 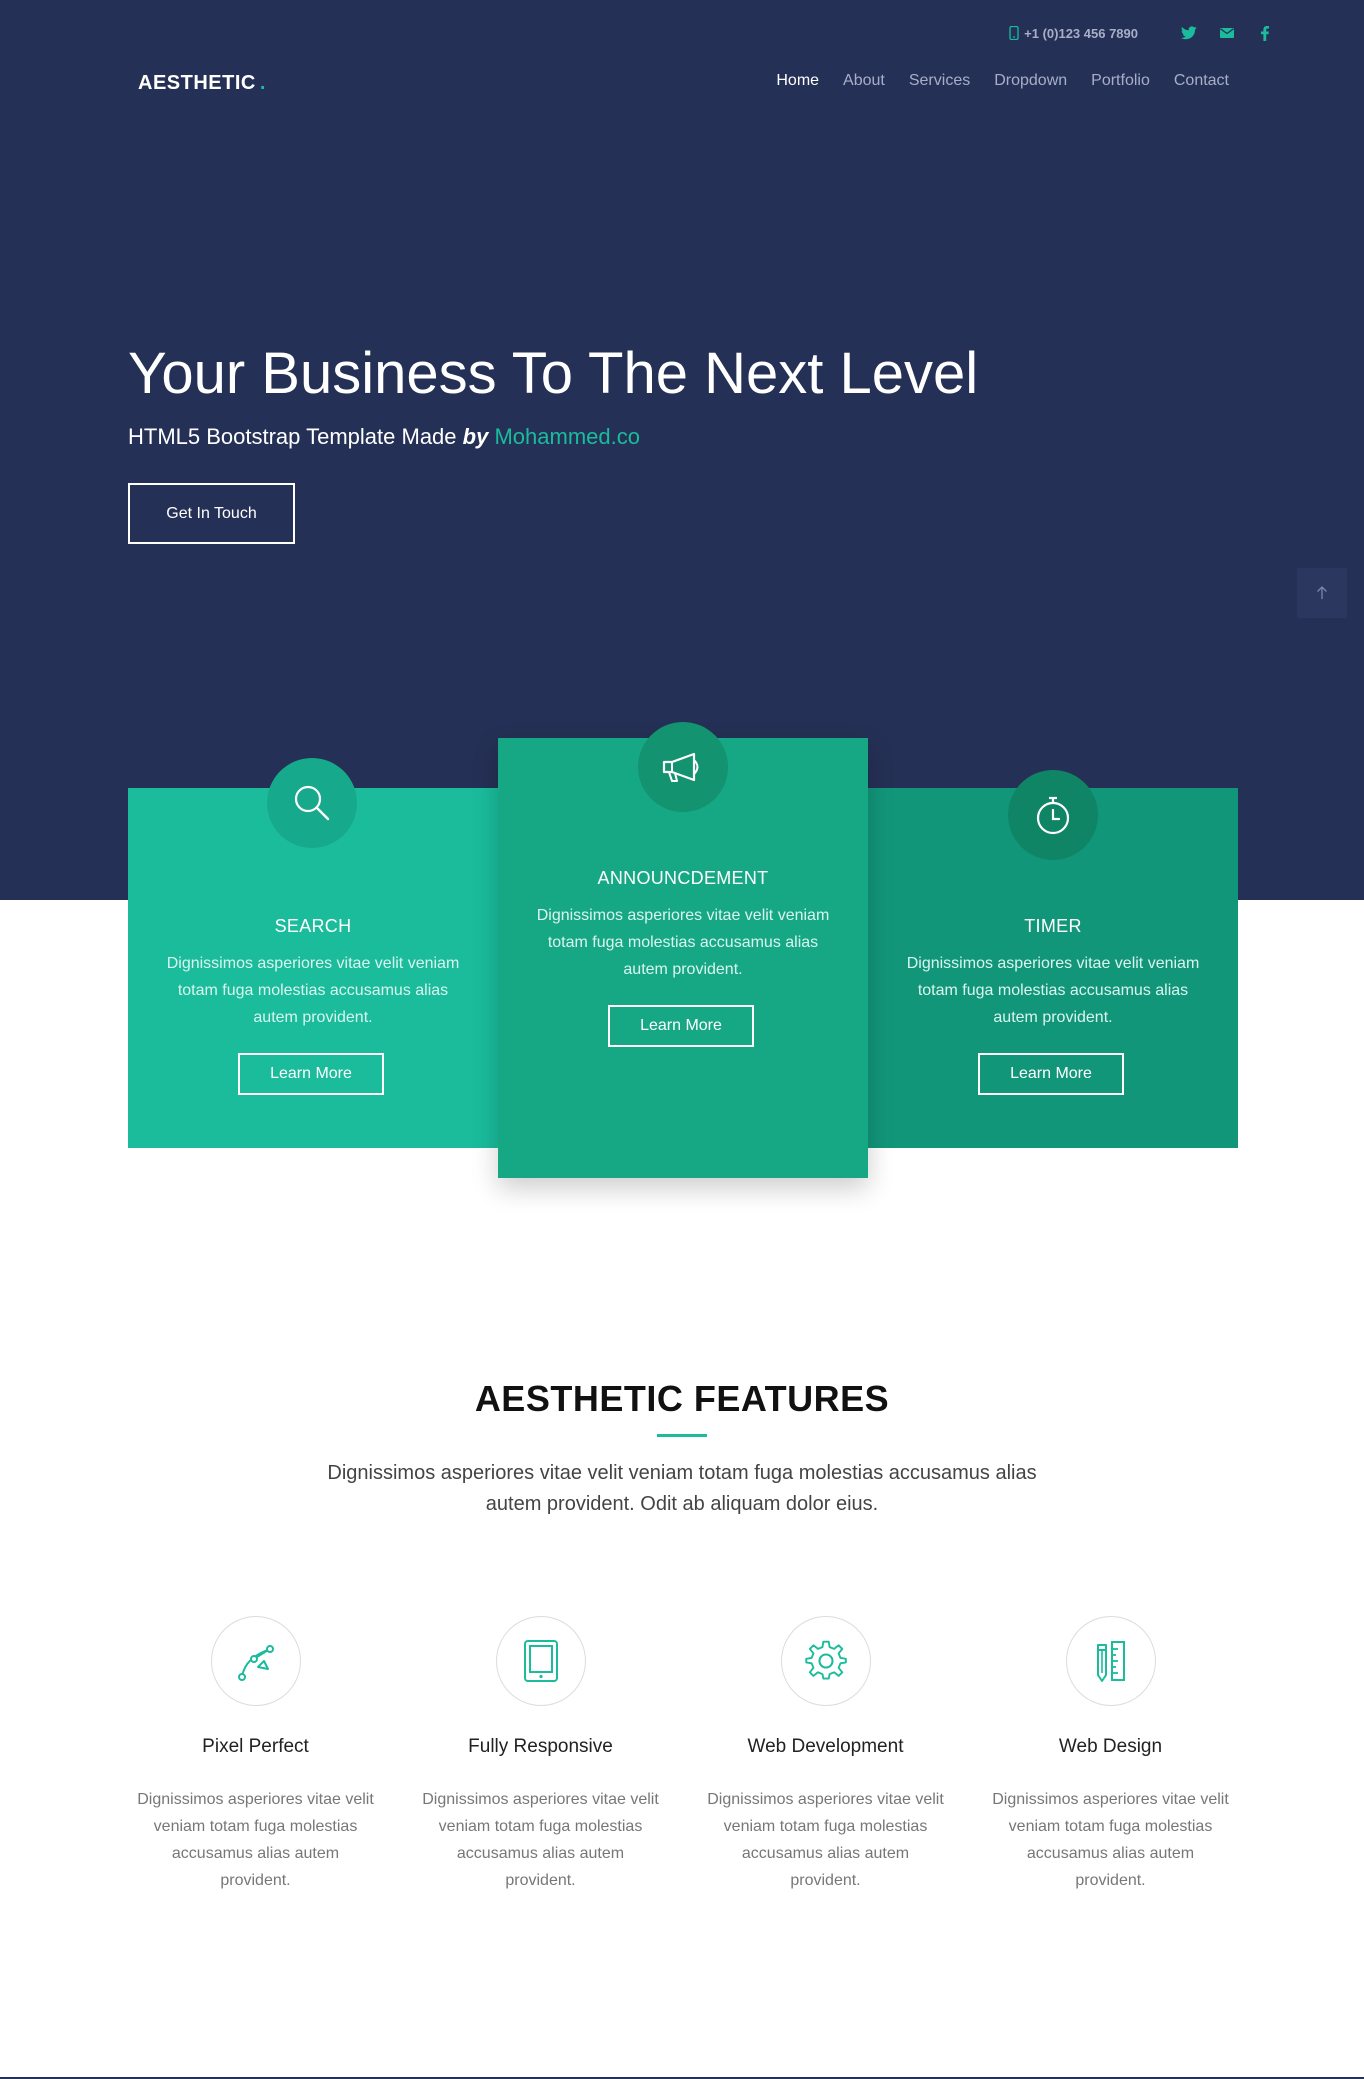 I want to click on search-icon, so click(x=312, y=803).